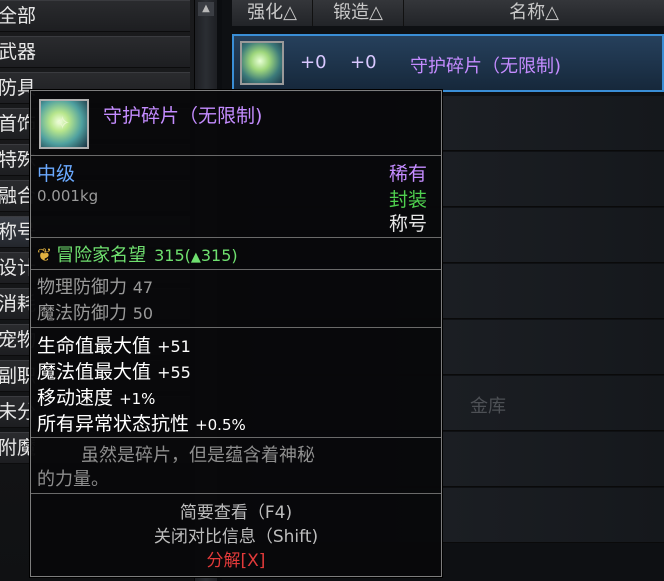 Image resolution: width=664 pixels, height=581 pixels. Describe the element at coordinates (313, 62) in the screenshot. I see `row-enhance: +0` at that location.